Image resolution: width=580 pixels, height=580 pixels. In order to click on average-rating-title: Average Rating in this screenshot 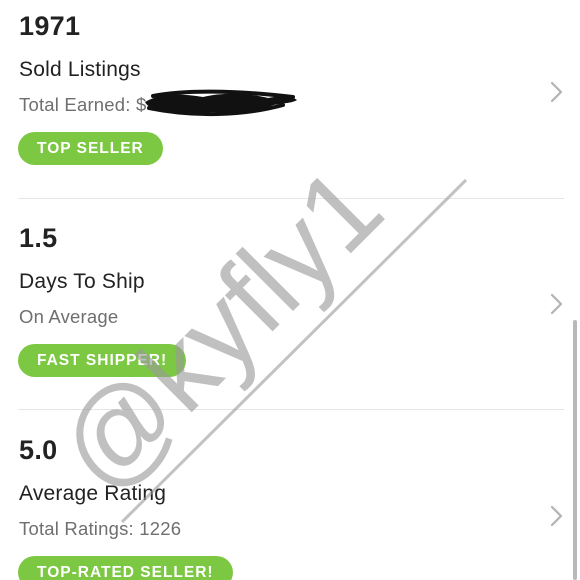, I will do `click(93, 493)`.